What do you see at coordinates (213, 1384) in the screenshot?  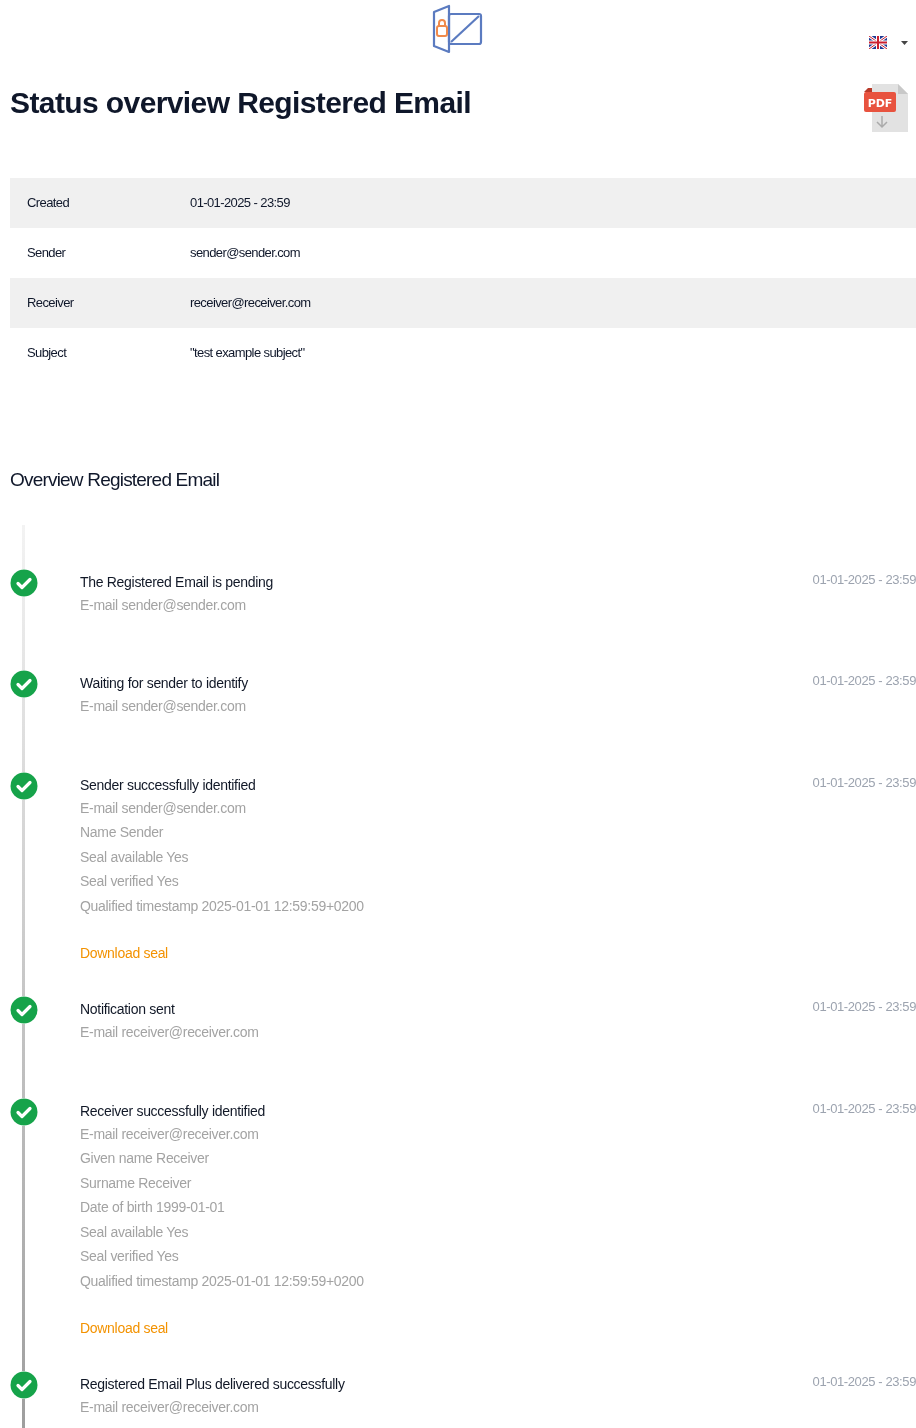 I see `event-title: Registered Email Plus delivered successfully` at bounding box center [213, 1384].